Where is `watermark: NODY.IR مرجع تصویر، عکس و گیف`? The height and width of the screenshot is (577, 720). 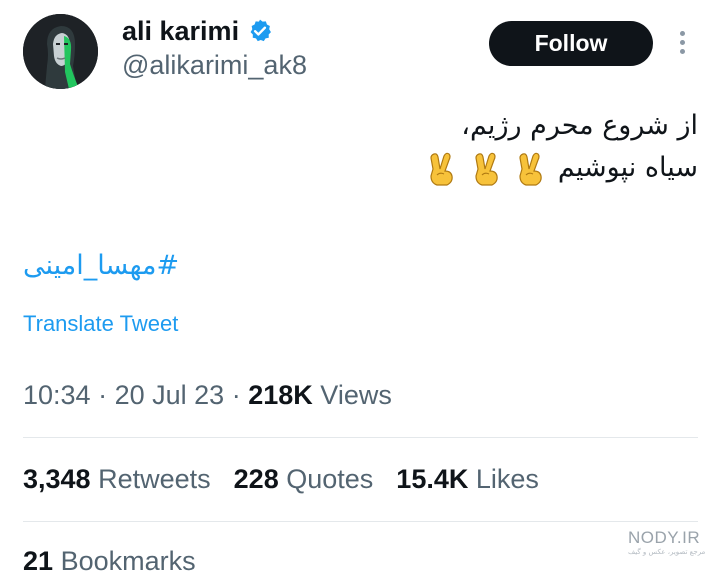 watermark: NODY.IR مرجع تصویر، عکس و گیف is located at coordinates (670, 542).